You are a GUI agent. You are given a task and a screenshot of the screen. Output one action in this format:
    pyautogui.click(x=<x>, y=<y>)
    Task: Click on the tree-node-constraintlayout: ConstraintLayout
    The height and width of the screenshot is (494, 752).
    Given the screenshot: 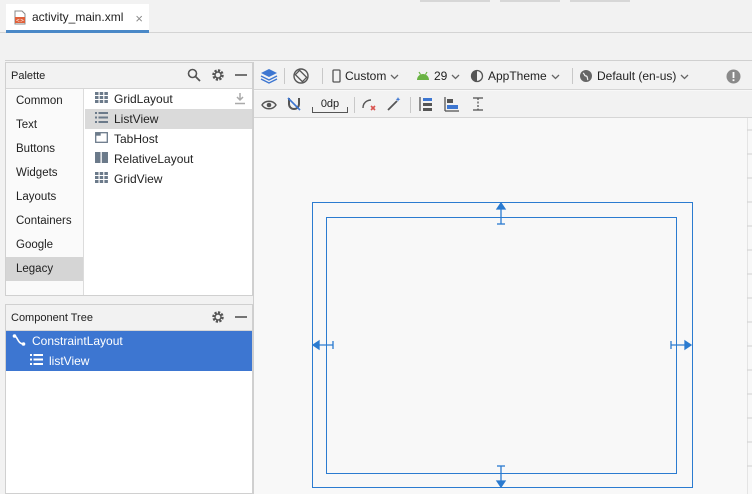 What is the action you would take?
    pyautogui.click(x=129, y=341)
    